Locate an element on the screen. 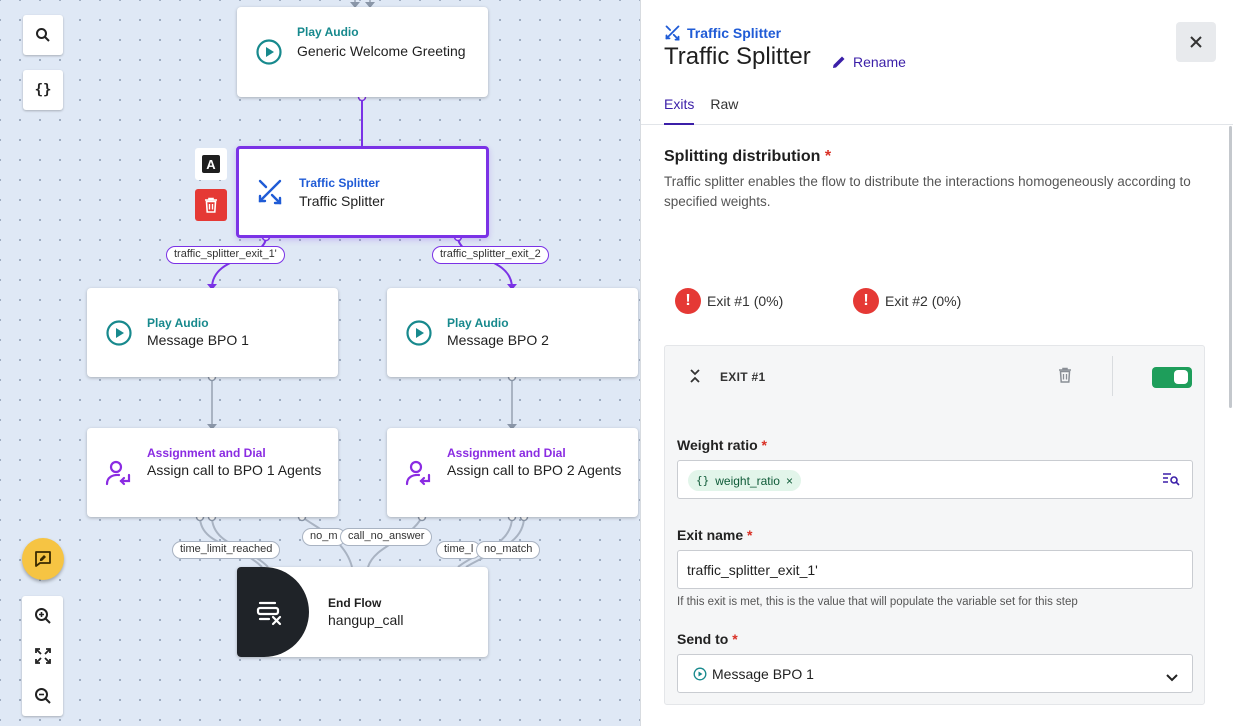  variable-icon: {} is located at coordinates (703, 480).